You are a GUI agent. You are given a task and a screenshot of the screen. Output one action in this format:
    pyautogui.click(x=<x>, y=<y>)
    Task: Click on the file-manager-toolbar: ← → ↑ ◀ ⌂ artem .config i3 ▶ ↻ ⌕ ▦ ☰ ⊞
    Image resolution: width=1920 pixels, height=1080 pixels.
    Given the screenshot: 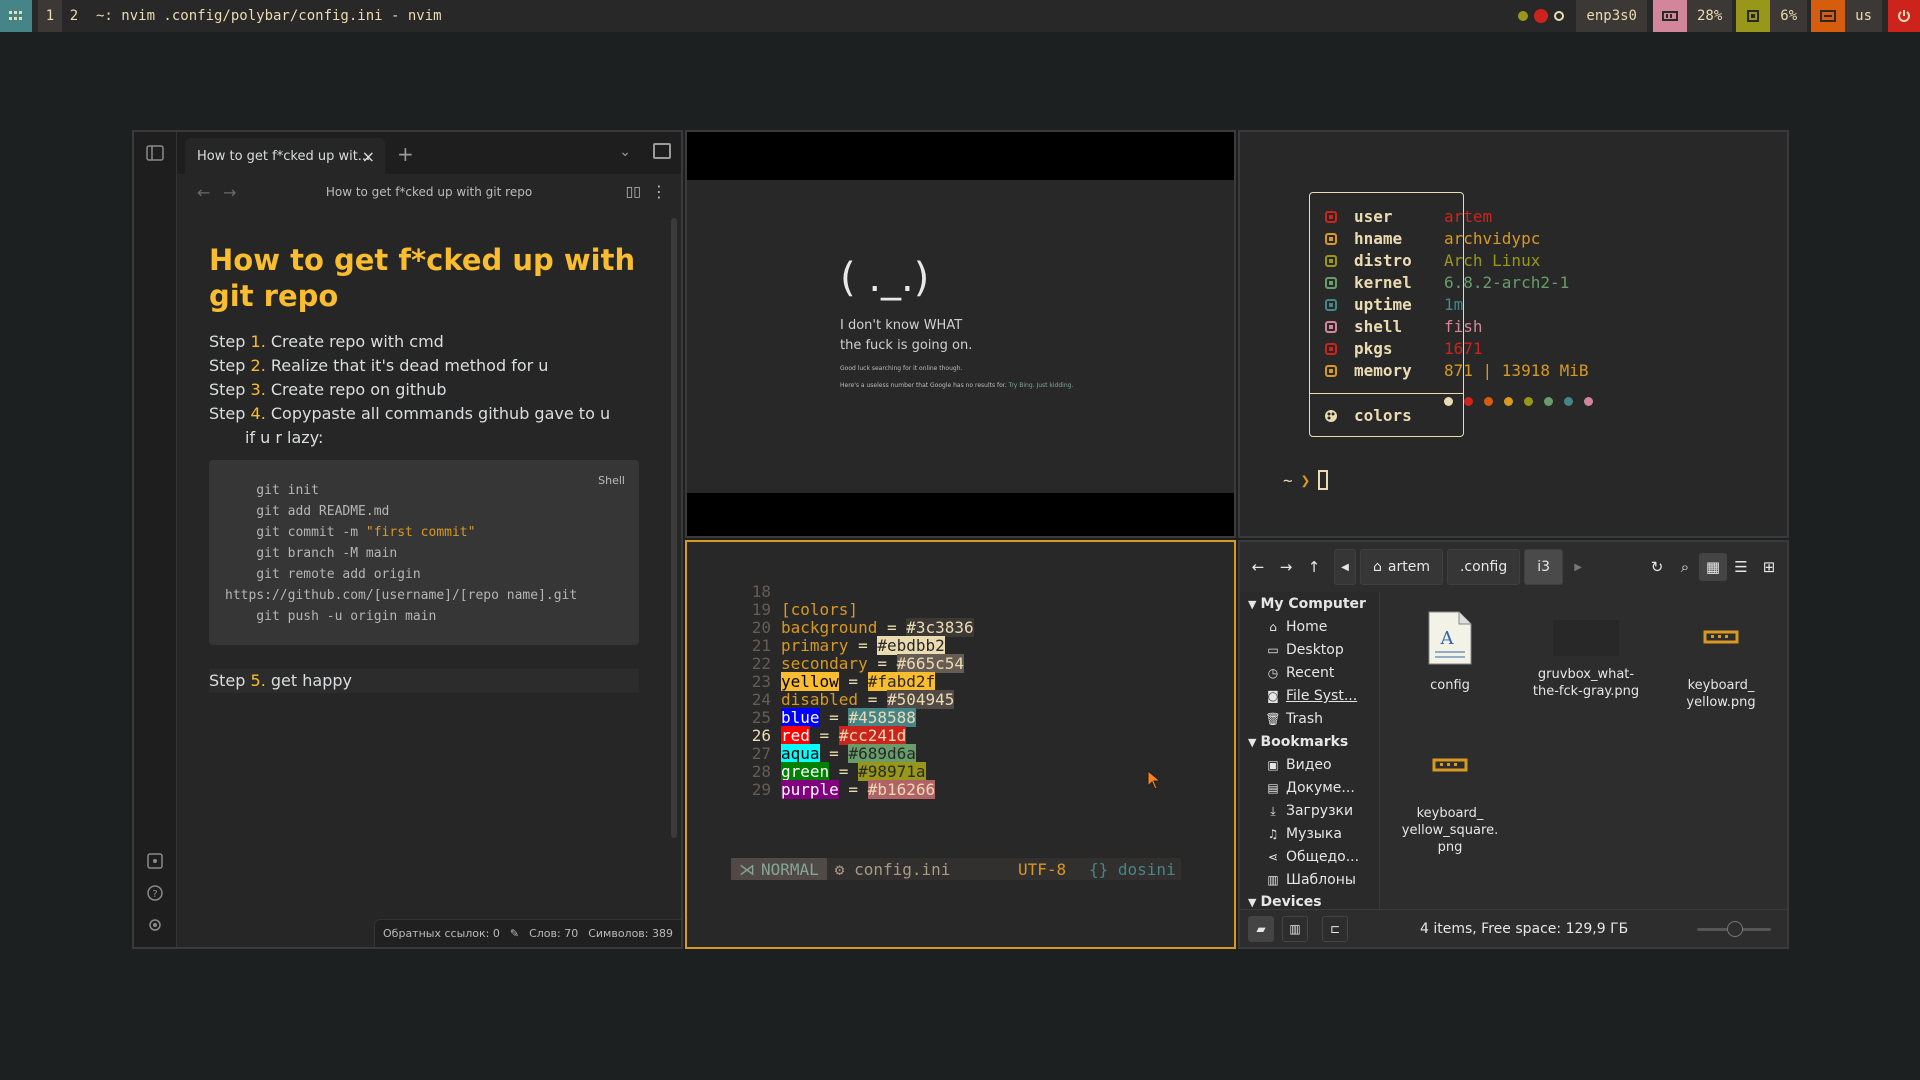 What is the action you would take?
    pyautogui.click(x=1513, y=567)
    